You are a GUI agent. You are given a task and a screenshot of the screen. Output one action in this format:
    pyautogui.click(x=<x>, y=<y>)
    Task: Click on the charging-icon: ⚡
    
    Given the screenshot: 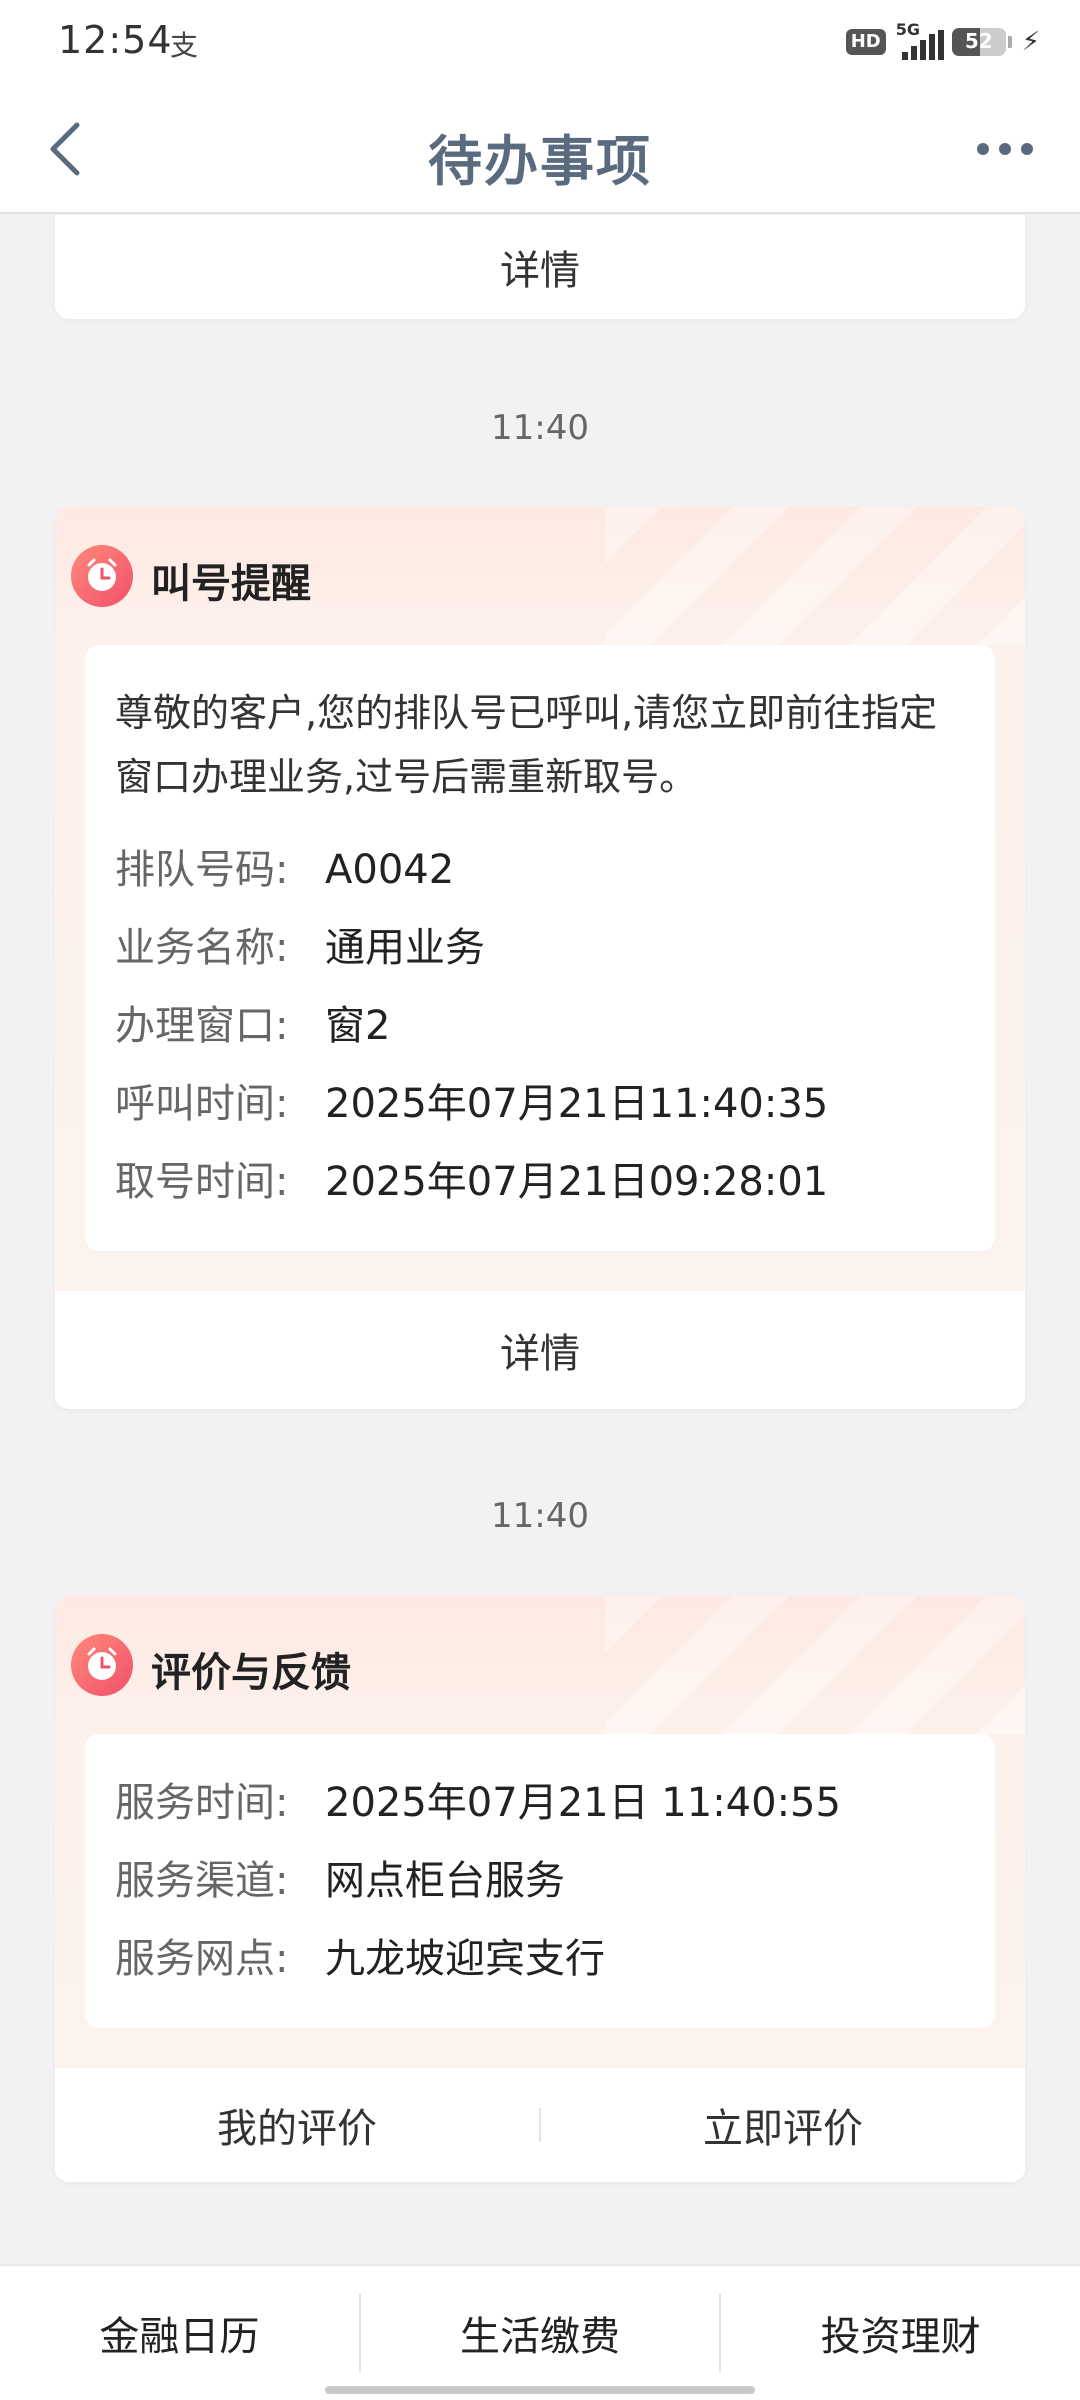 What is the action you would take?
    pyautogui.click(x=1030, y=42)
    